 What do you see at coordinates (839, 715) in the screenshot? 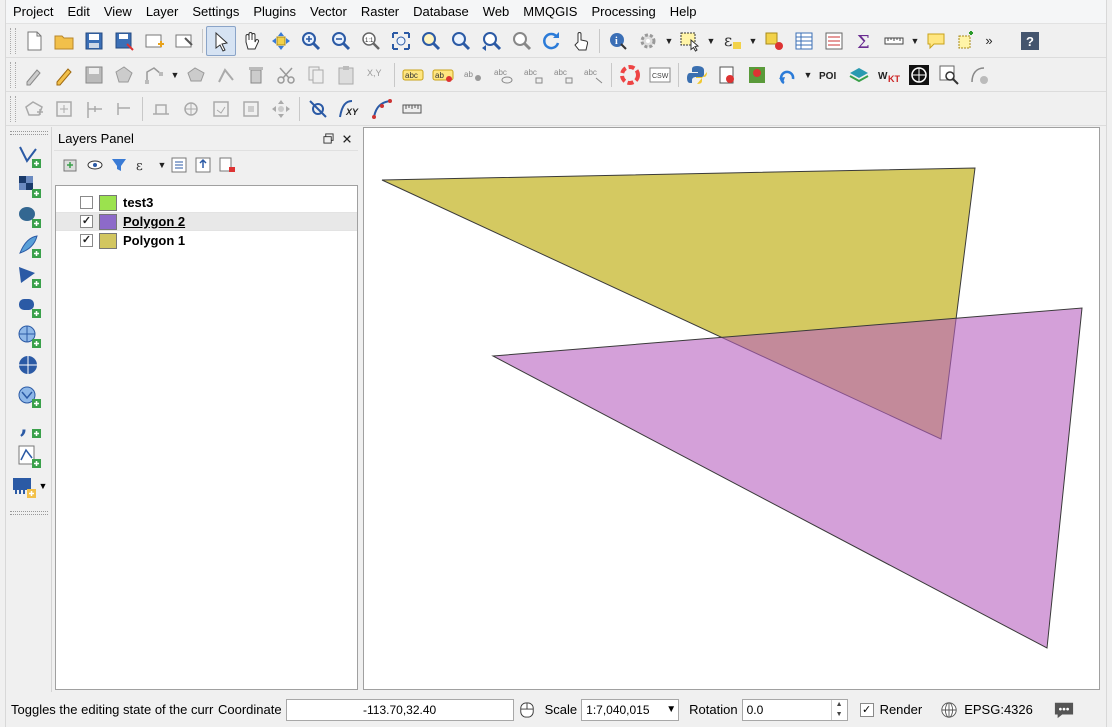
I see `spin-down-icon: ▼` at bounding box center [839, 715].